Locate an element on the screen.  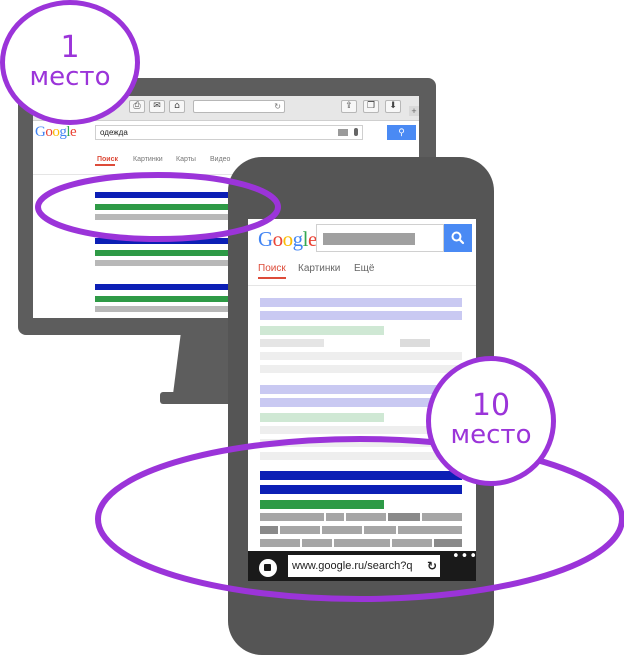
first-place-badge: 1 место is located at coordinates (70, 62).